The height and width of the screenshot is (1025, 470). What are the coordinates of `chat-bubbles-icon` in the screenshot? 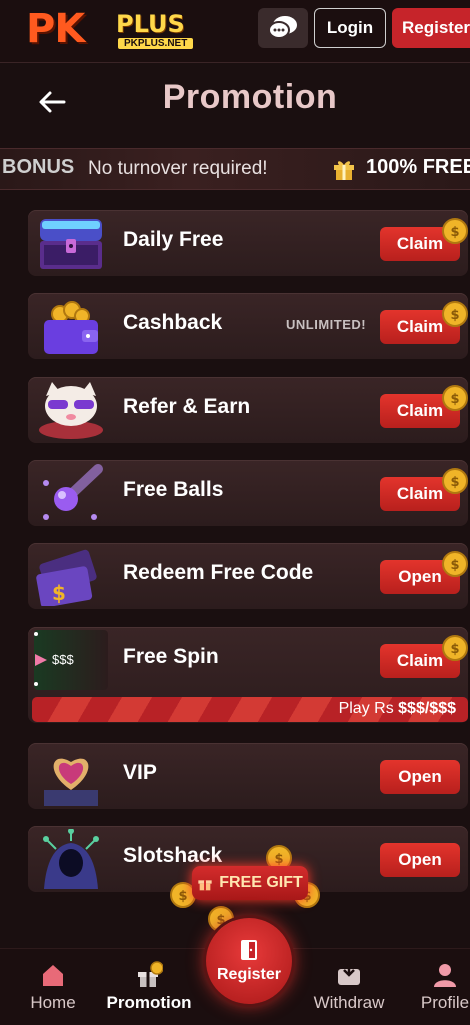 It's located at (282, 27).